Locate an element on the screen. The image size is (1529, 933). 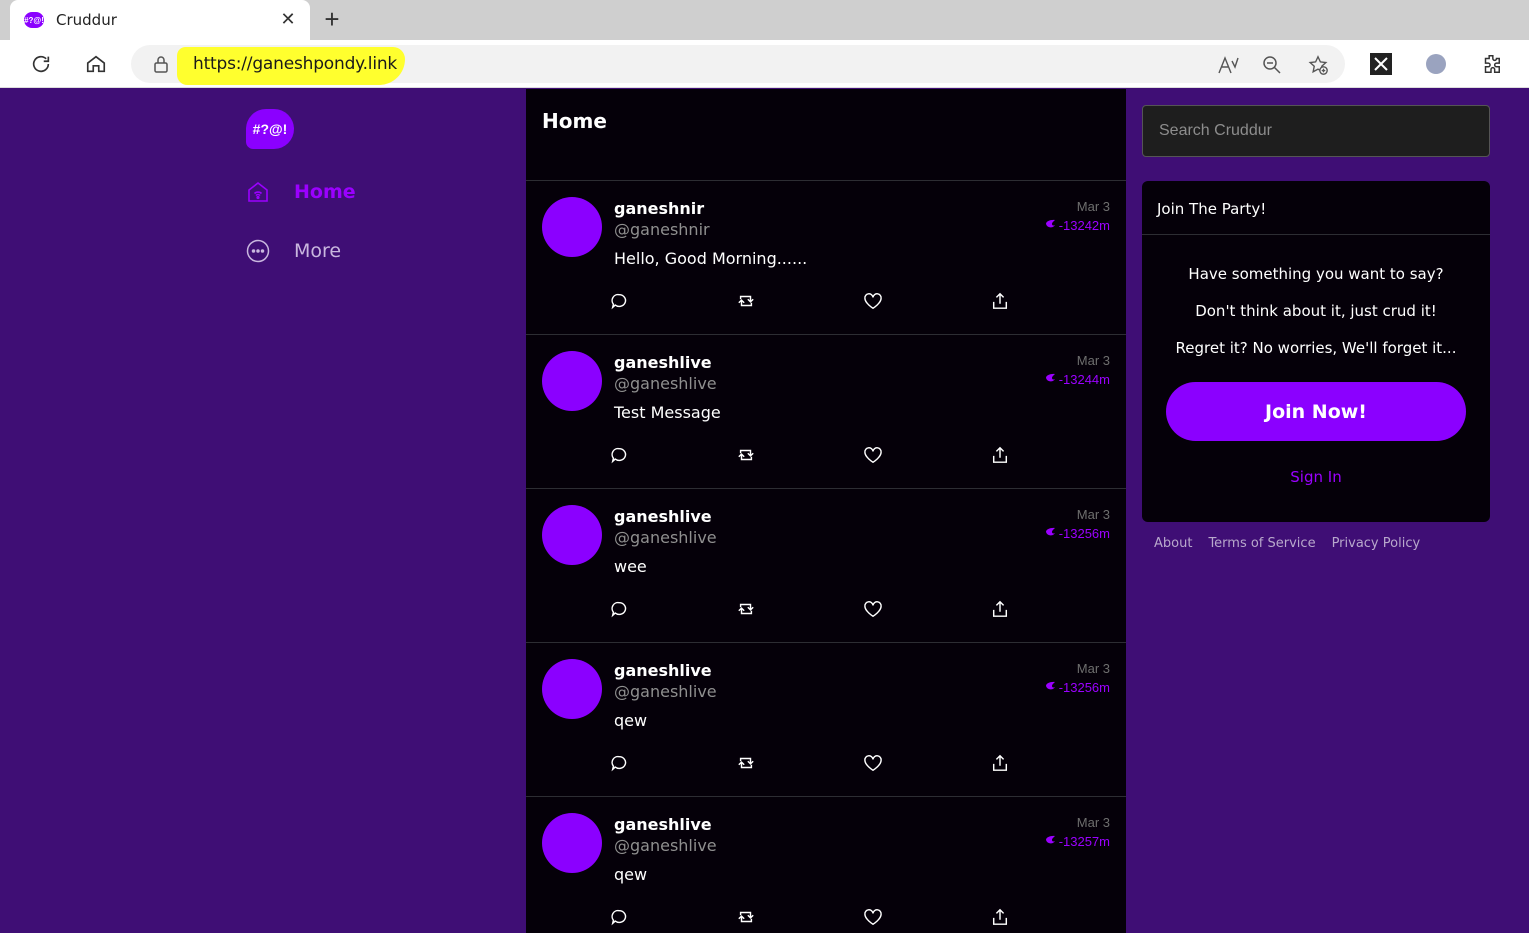
join-line: Have something you want to say? is located at coordinates (1316, 274).